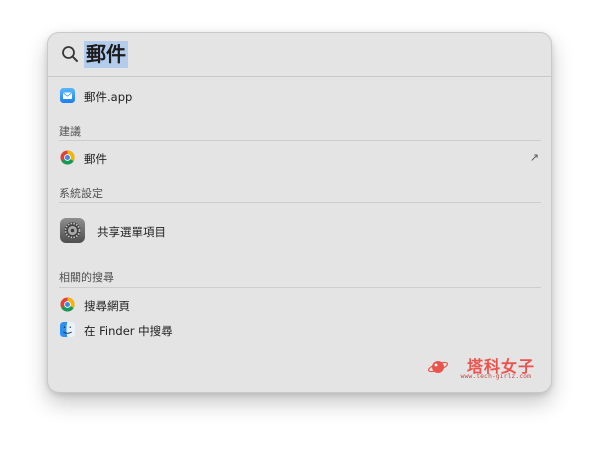 The image size is (600, 457). What do you see at coordinates (300, 140) in the screenshot?
I see `suggestions-divider` at bounding box center [300, 140].